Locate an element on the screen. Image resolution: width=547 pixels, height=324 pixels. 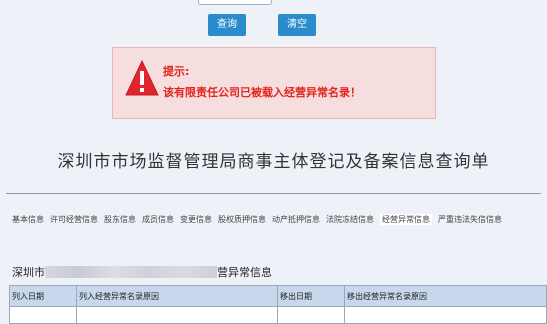
tab-change-info: 变更信息 is located at coordinates (196, 219).